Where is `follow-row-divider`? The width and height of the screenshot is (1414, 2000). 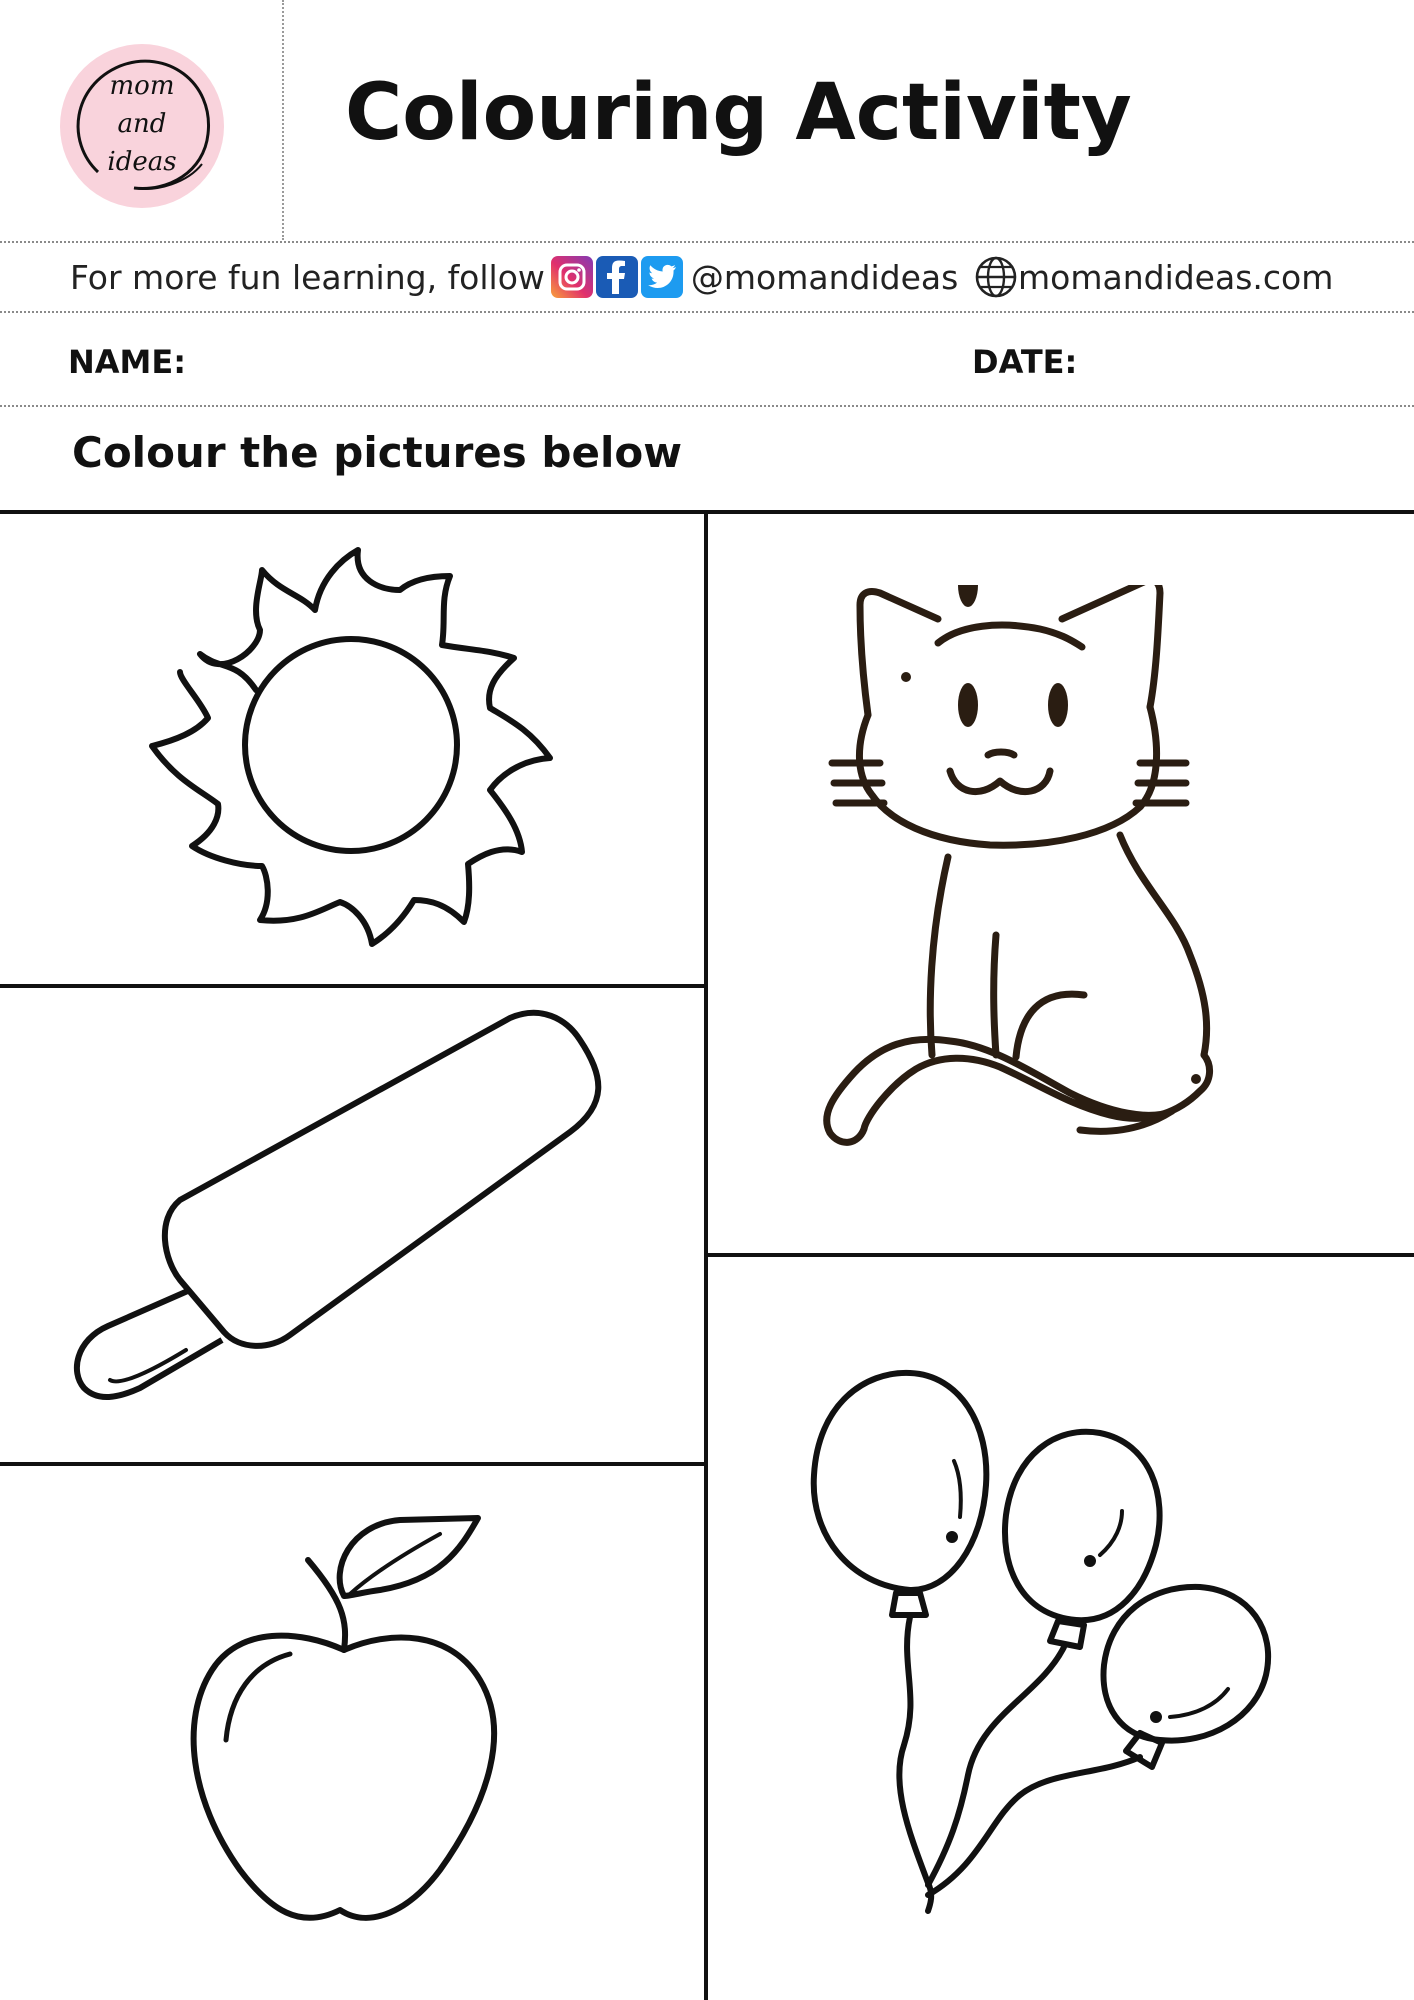 follow-row-divider is located at coordinates (707, 312).